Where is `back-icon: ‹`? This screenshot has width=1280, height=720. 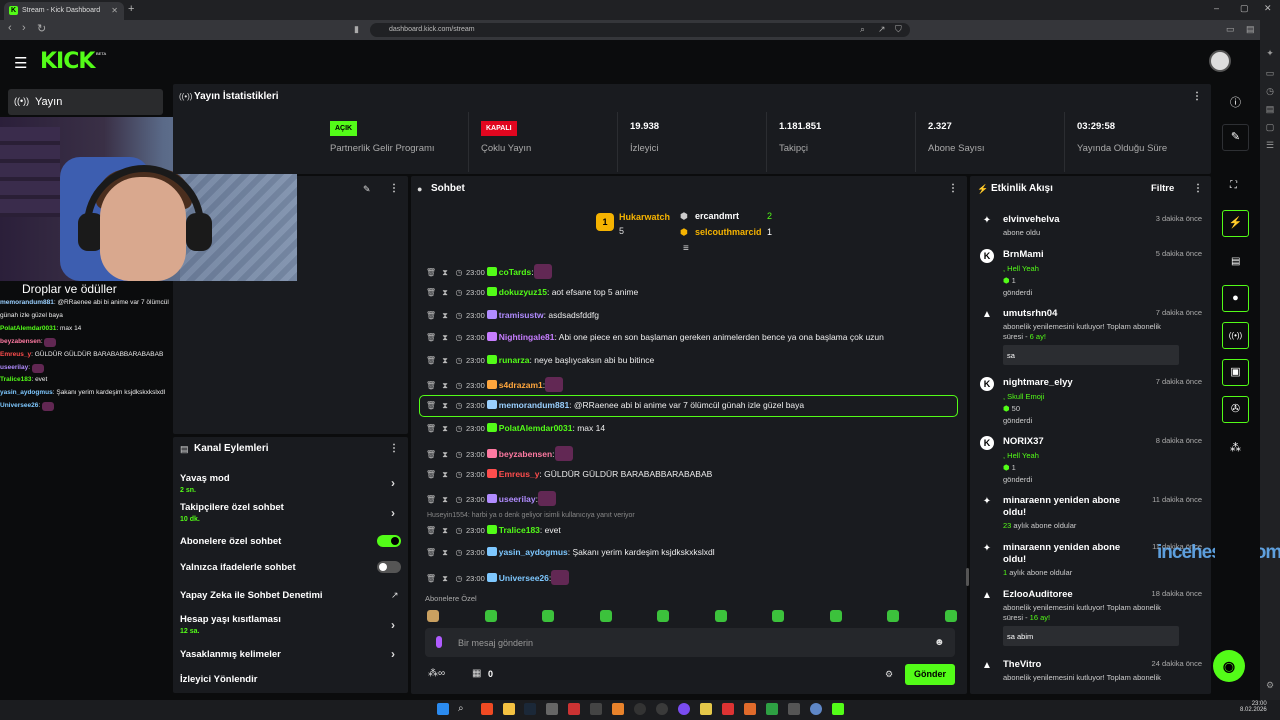
back-icon: ‹ is located at coordinates (10, 28).